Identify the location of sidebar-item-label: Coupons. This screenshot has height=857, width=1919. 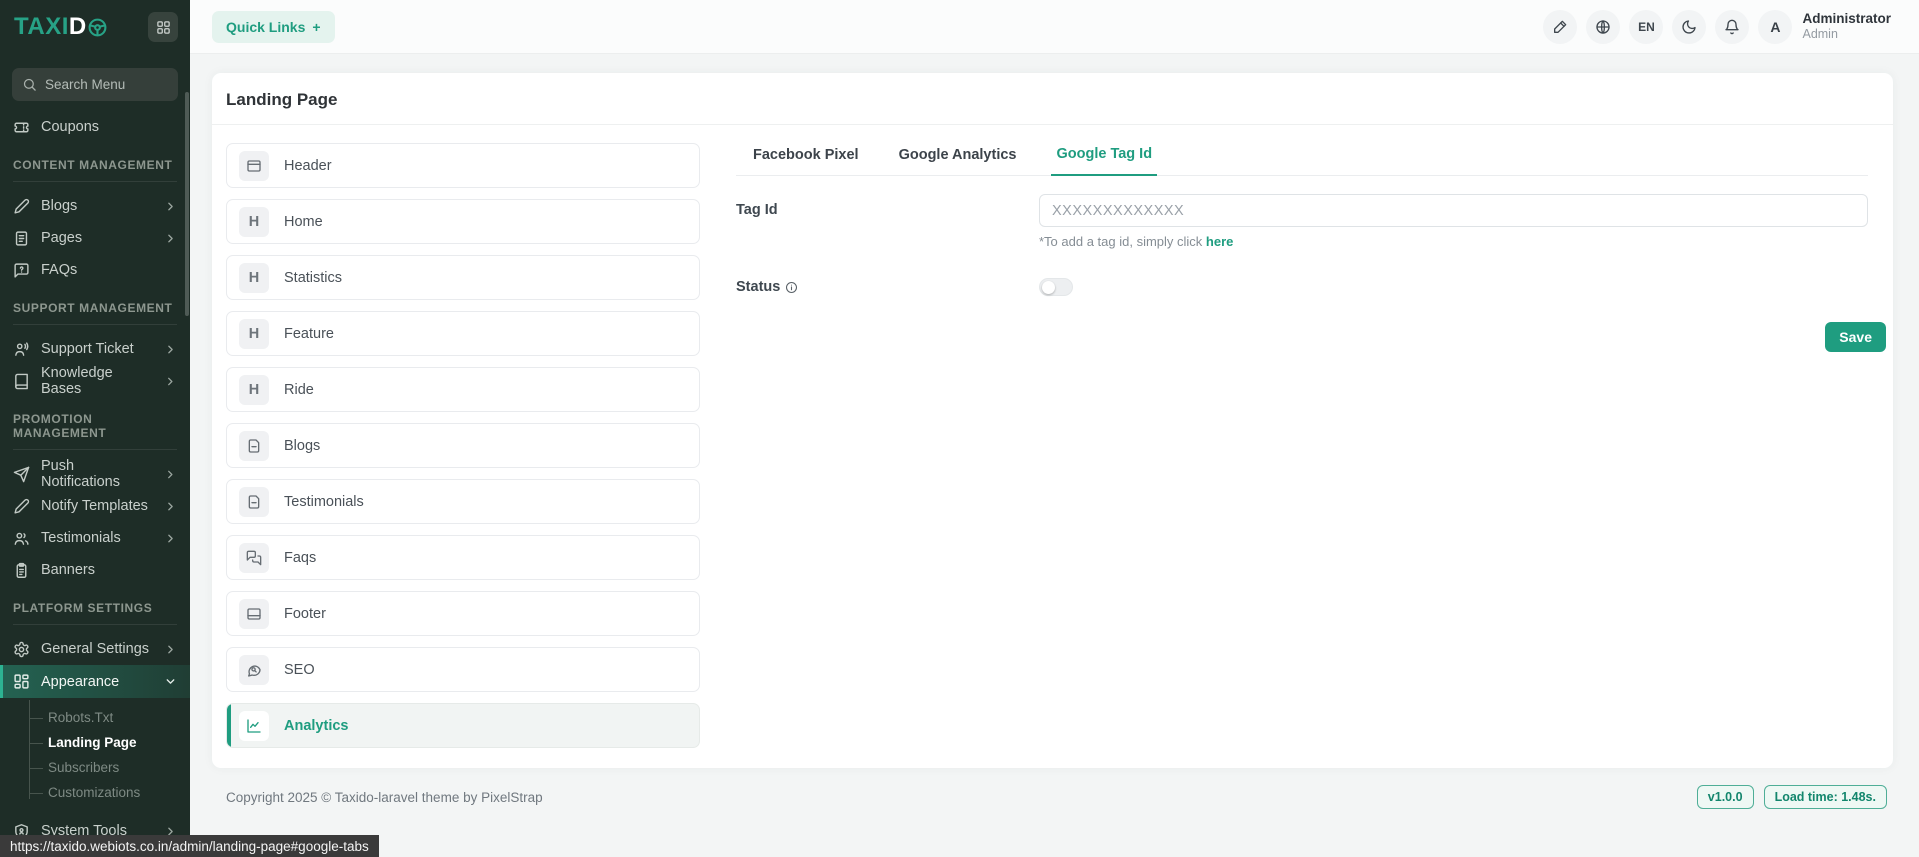
(70, 127).